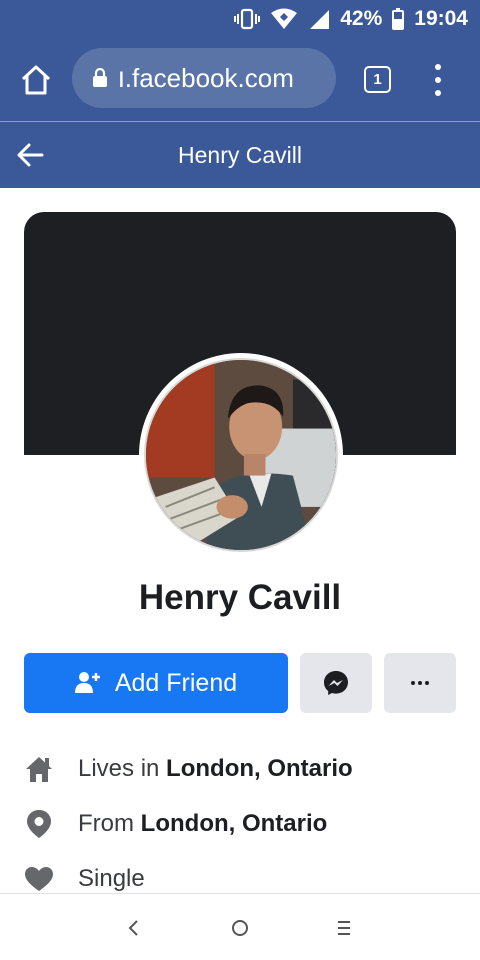 The width and height of the screenshot is (480, 960). I want to click on profile-name: Henry Cavill, so click(240, 597).